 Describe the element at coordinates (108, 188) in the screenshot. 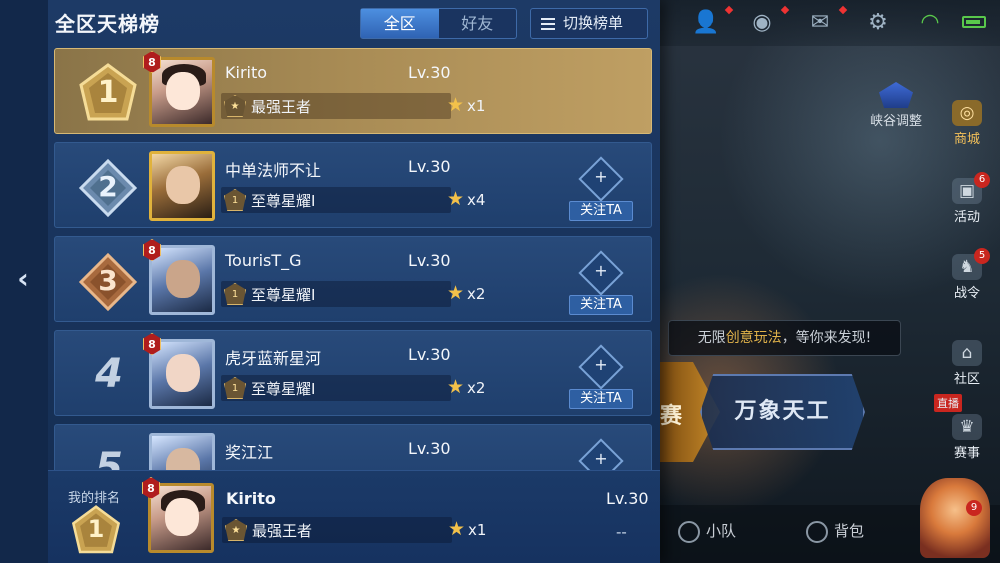

I see `silver-rank-badge: 2` at that location.